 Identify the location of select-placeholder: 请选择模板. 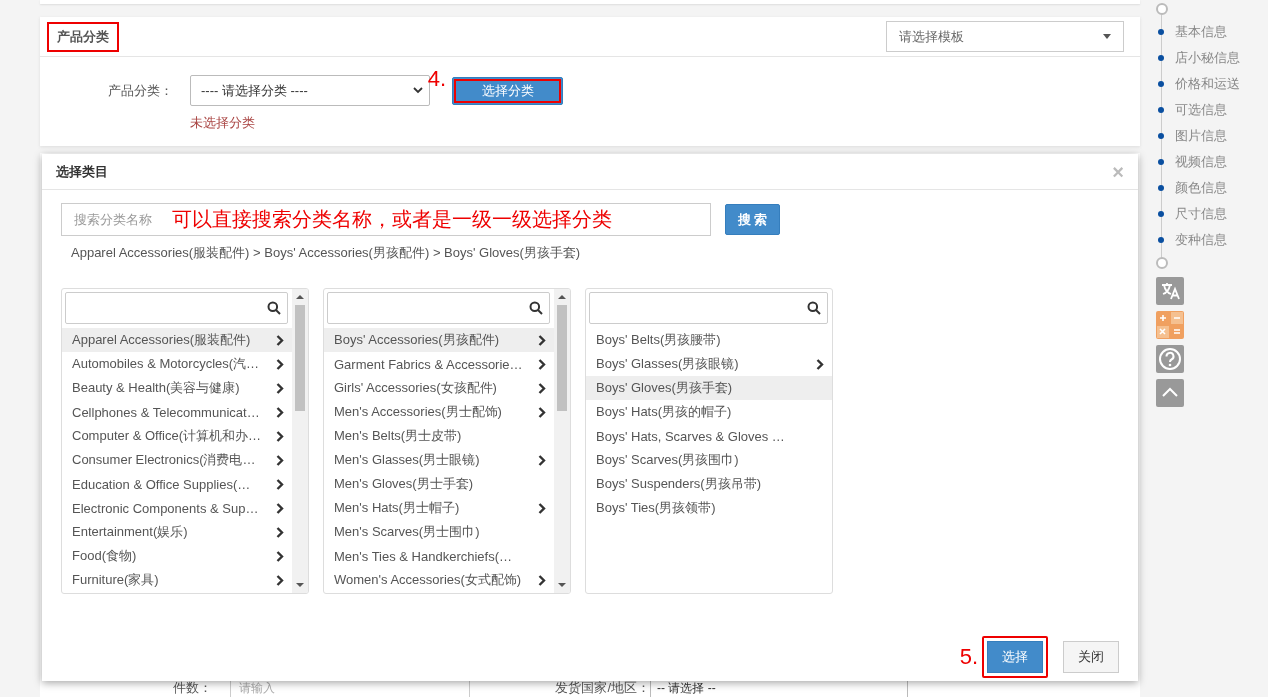
(931, 36).